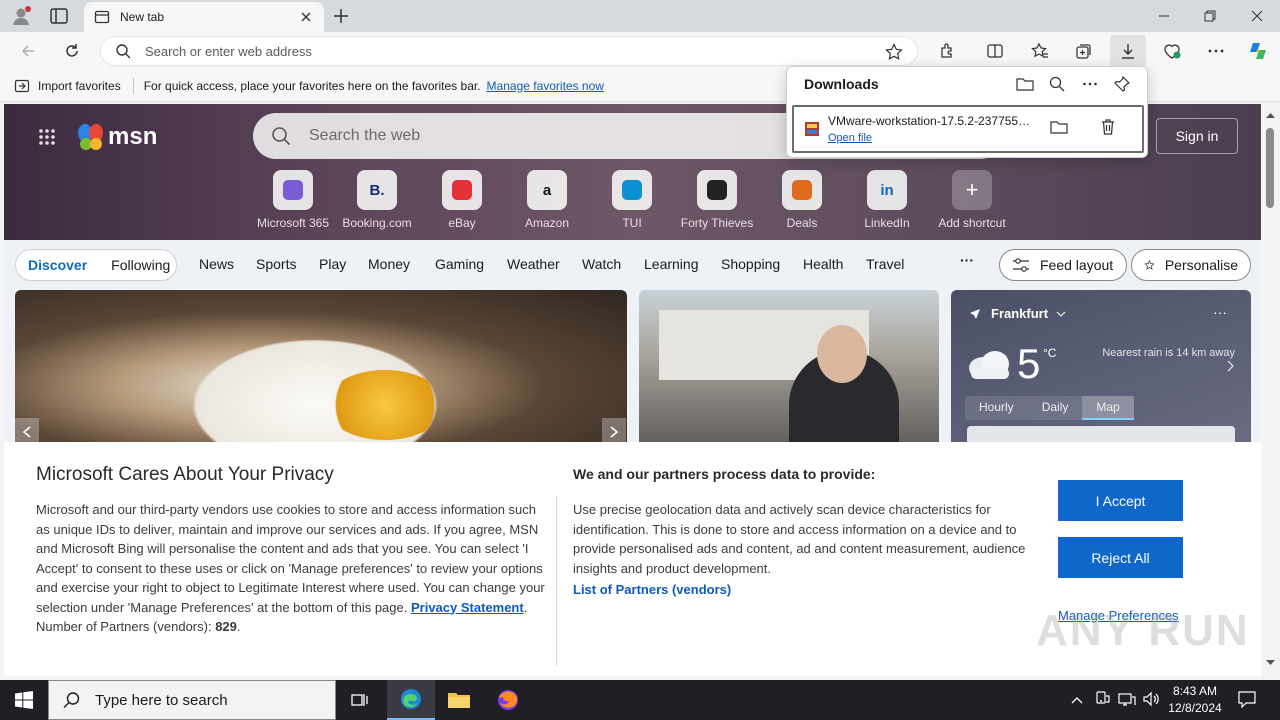 Image resolution: width=1280 pixels, height=720 pixels. What do you see at coordinates (281, 136) in the screenshot?
I see `search-icon` at bounding box center [281, 136].